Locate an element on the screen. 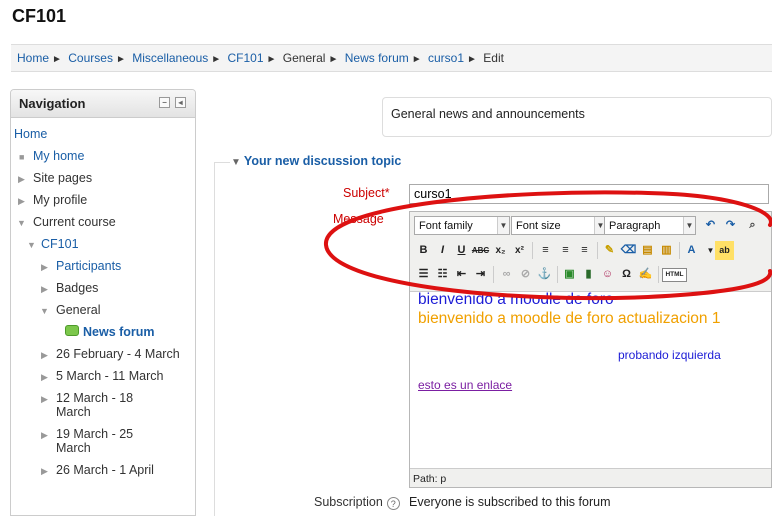  subscription-value: Everyone is subscribed to this forum is located at coordinates (510, 502).